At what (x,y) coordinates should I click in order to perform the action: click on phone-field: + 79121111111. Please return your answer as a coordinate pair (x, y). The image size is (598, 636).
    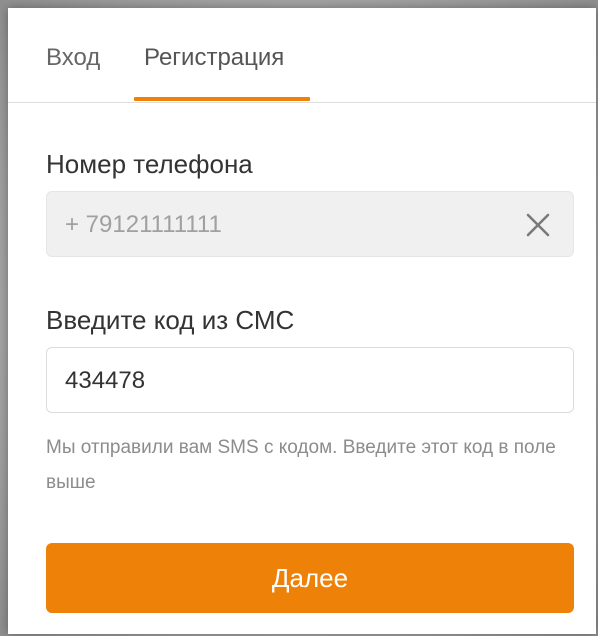
    Looking at the image, I should click on (310, 224).